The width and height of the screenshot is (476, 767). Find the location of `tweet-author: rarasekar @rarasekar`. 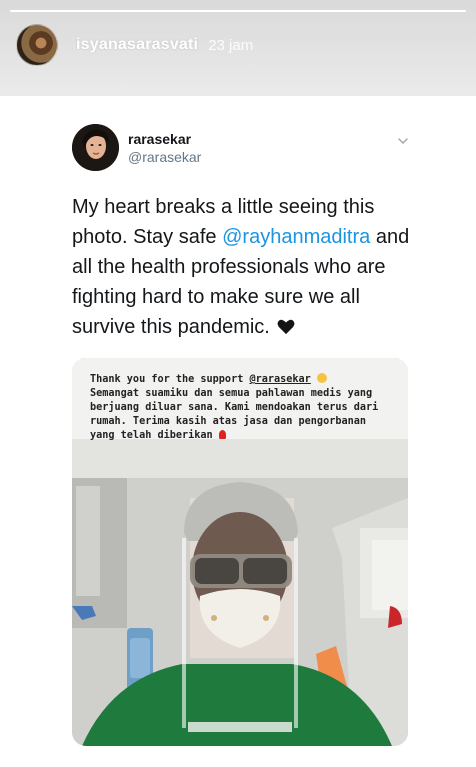

tweet-author: rarasekar @rarasekar is located at coordinates (136, 147).